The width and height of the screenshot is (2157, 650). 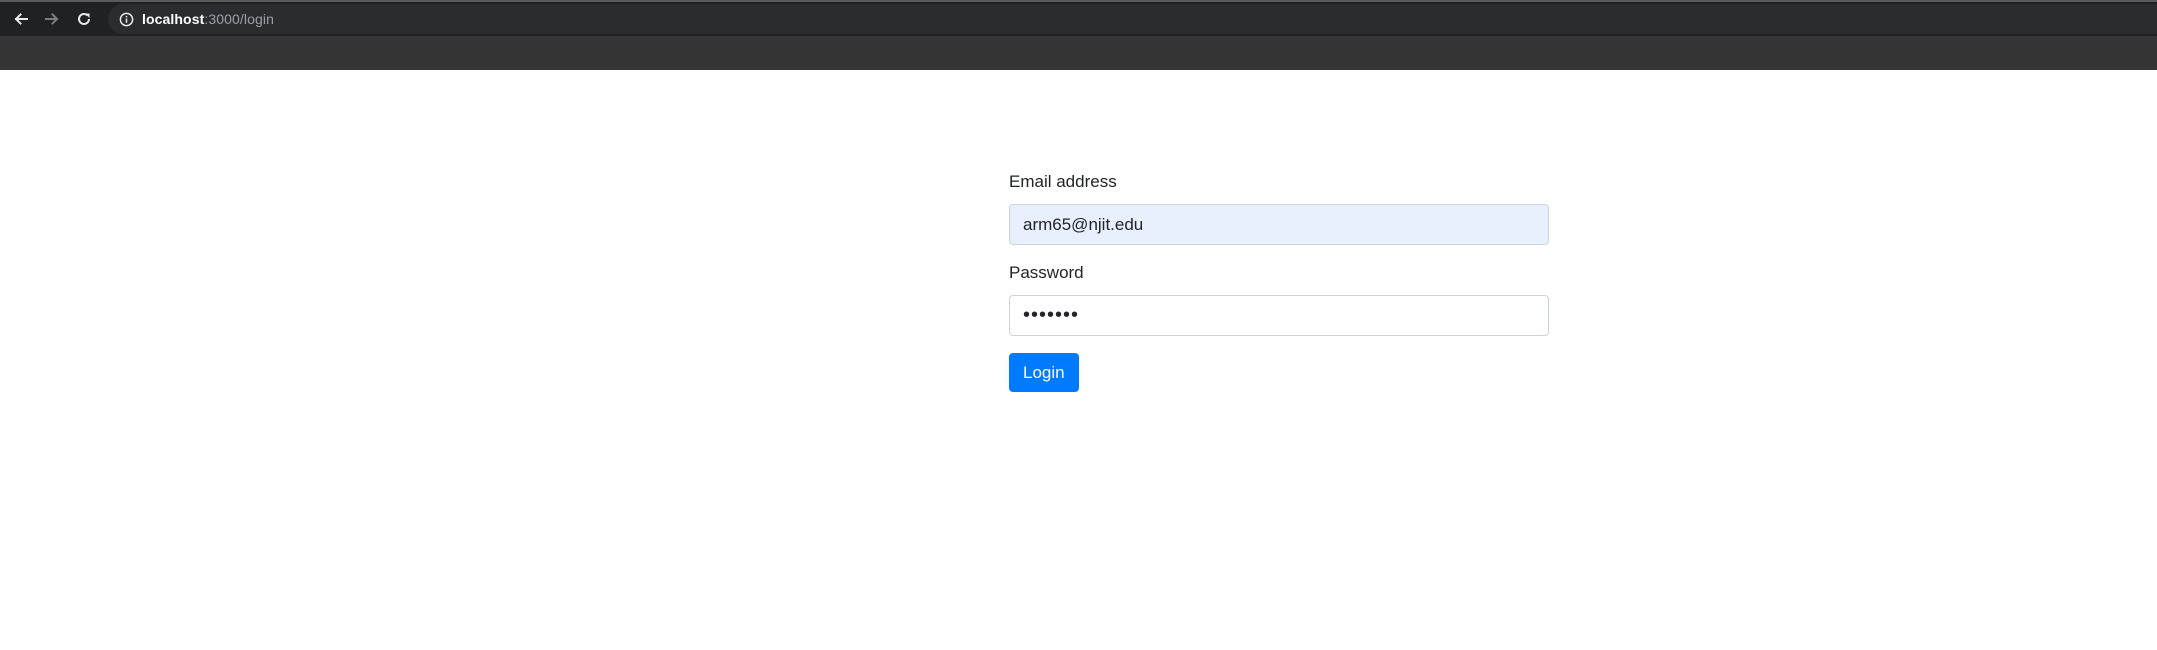 I want to click on info-icon, so click(x=126, y=19).